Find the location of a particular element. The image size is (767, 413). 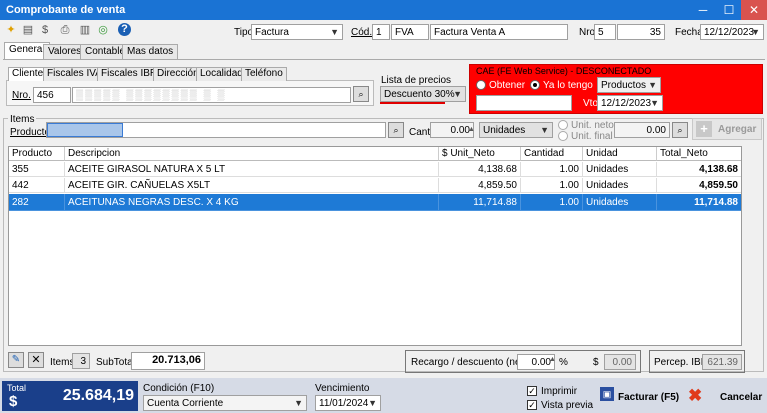

whatsapp-icon: ◎ is located at coordinates (103, 30).